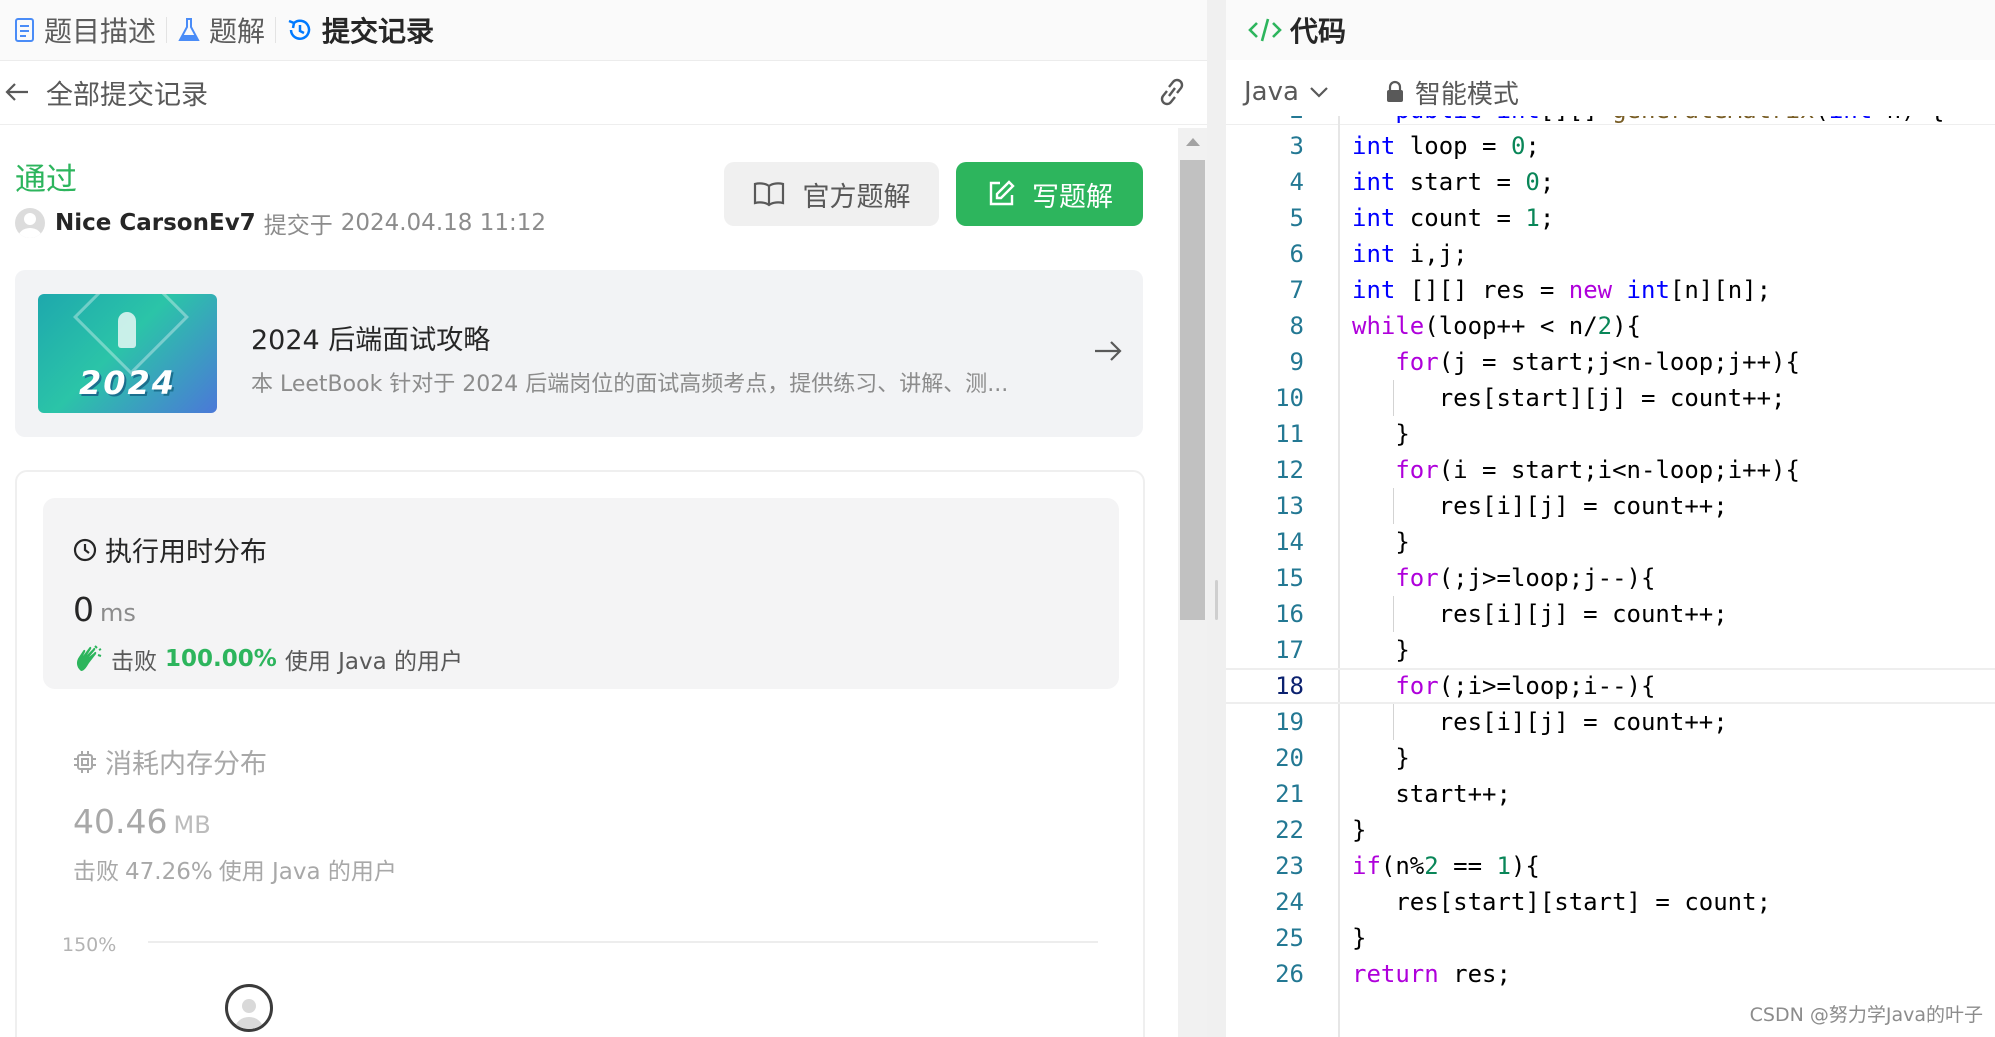 The height and width of the screenshot is (1037, 1995). Describe the element at coordinates (221, 30) in the screenshot. I see `tab-solutions: 题解` at that location.